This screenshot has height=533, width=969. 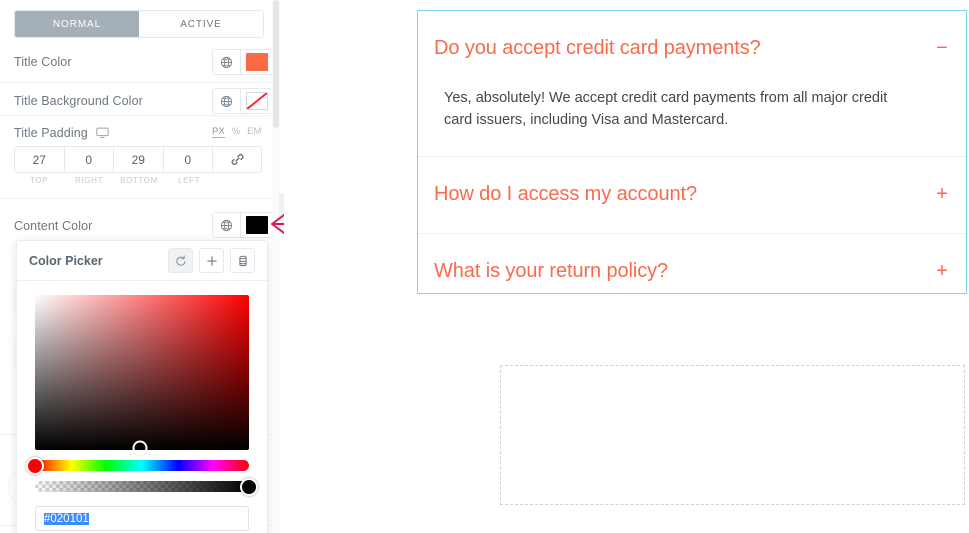 What do you see at coordinates (40, 159) in the screenshot?
I see `padding-top-input: 27` at bounding box center [40, 159].